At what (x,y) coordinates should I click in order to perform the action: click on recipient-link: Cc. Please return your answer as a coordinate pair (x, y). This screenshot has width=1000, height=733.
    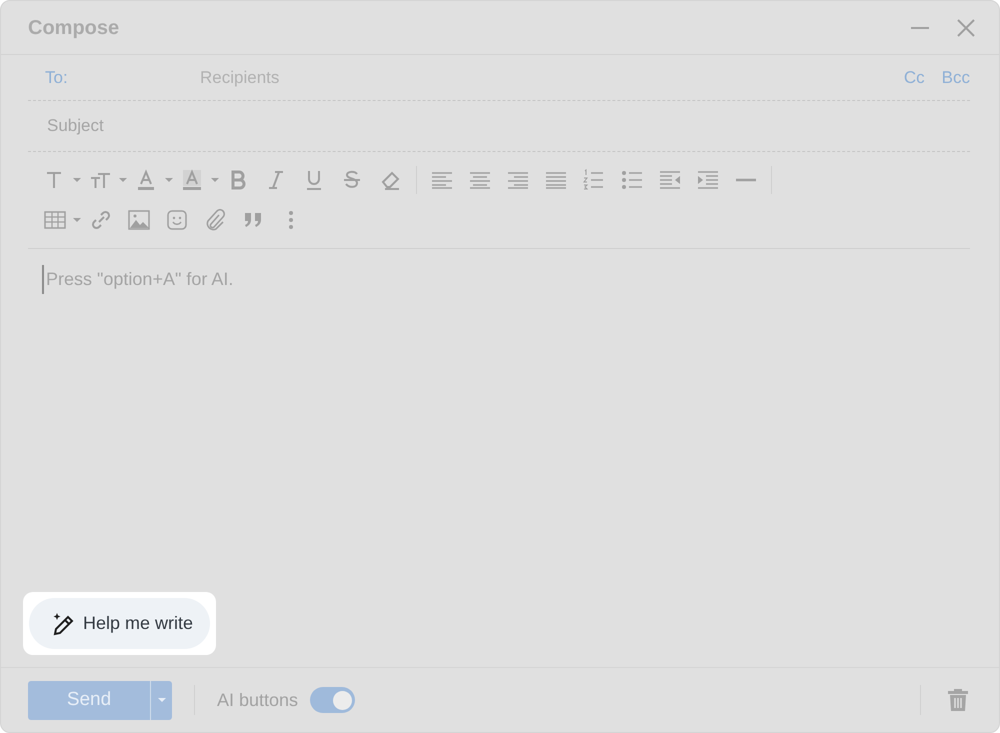
    Looking at the image, I should click on (914, 77).